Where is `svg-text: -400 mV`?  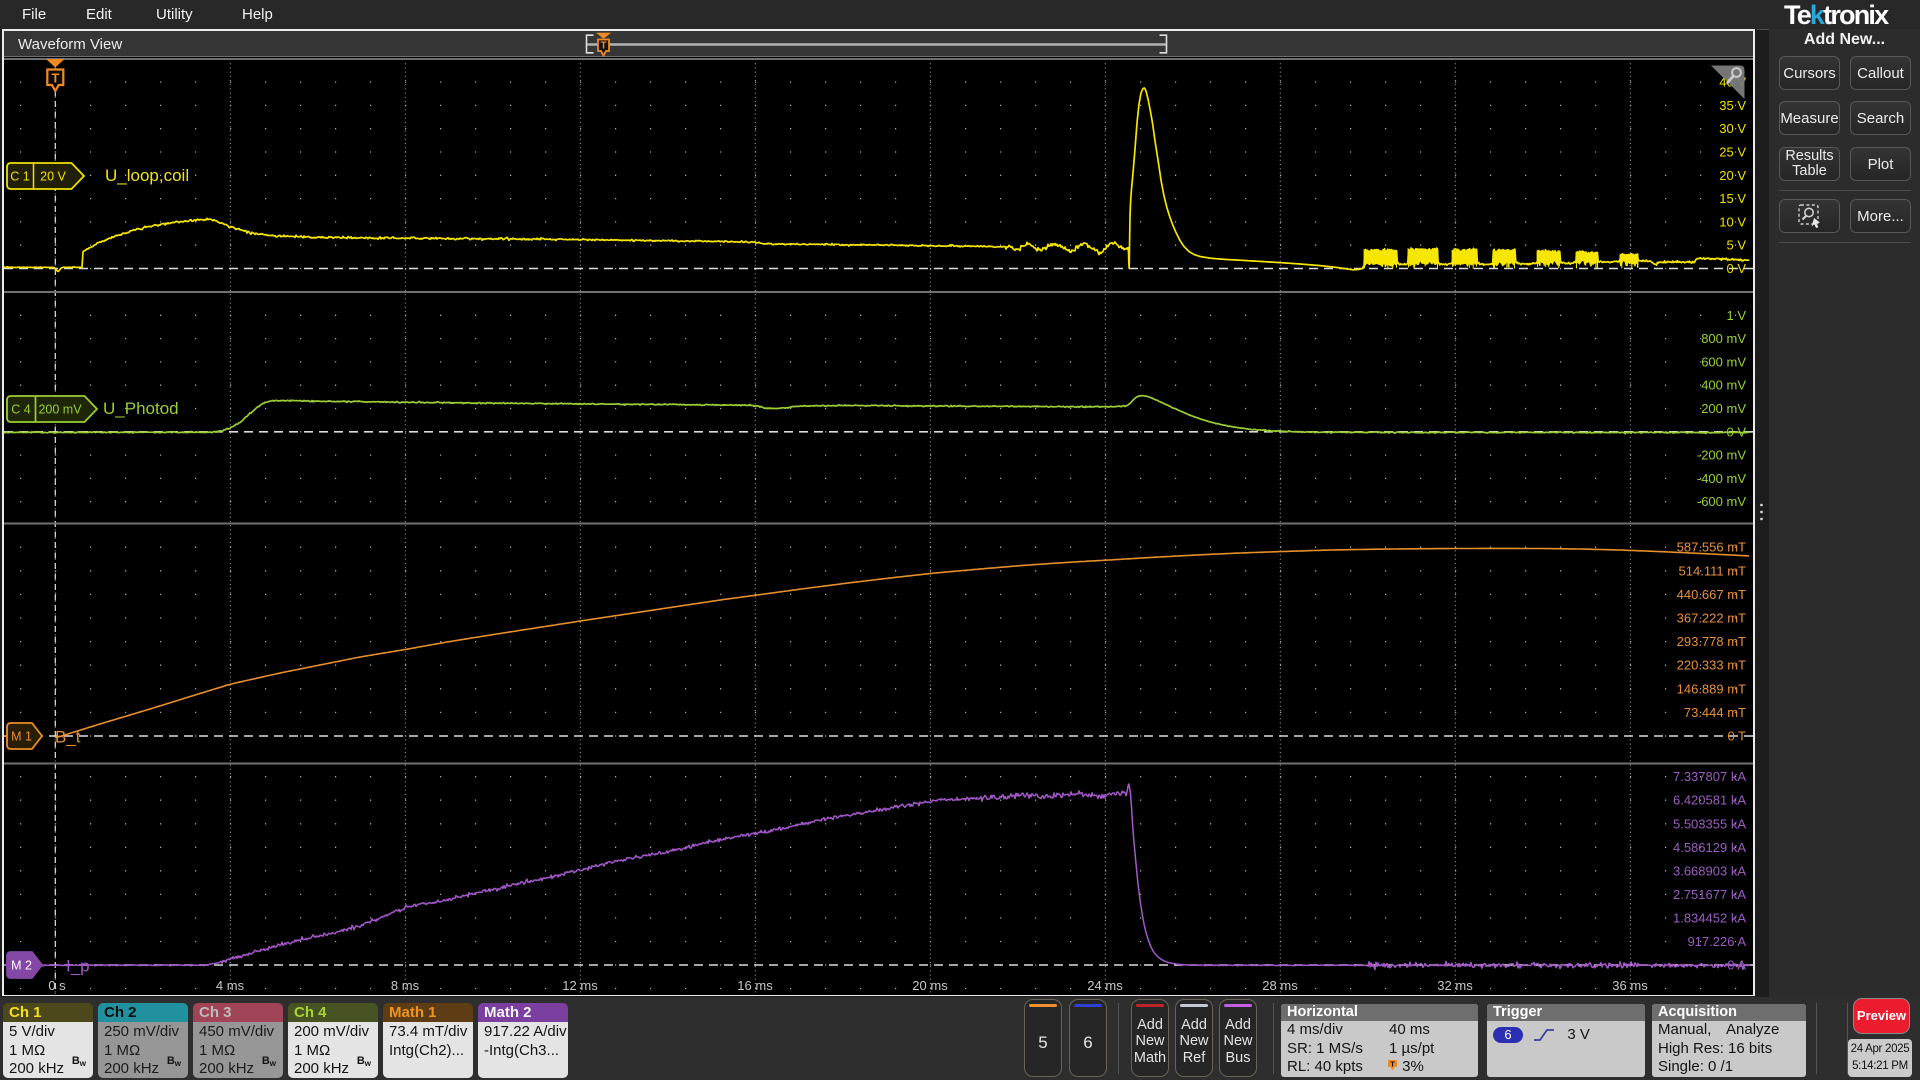 svg-text: -400 mV is located at coordinates (1721, 478).